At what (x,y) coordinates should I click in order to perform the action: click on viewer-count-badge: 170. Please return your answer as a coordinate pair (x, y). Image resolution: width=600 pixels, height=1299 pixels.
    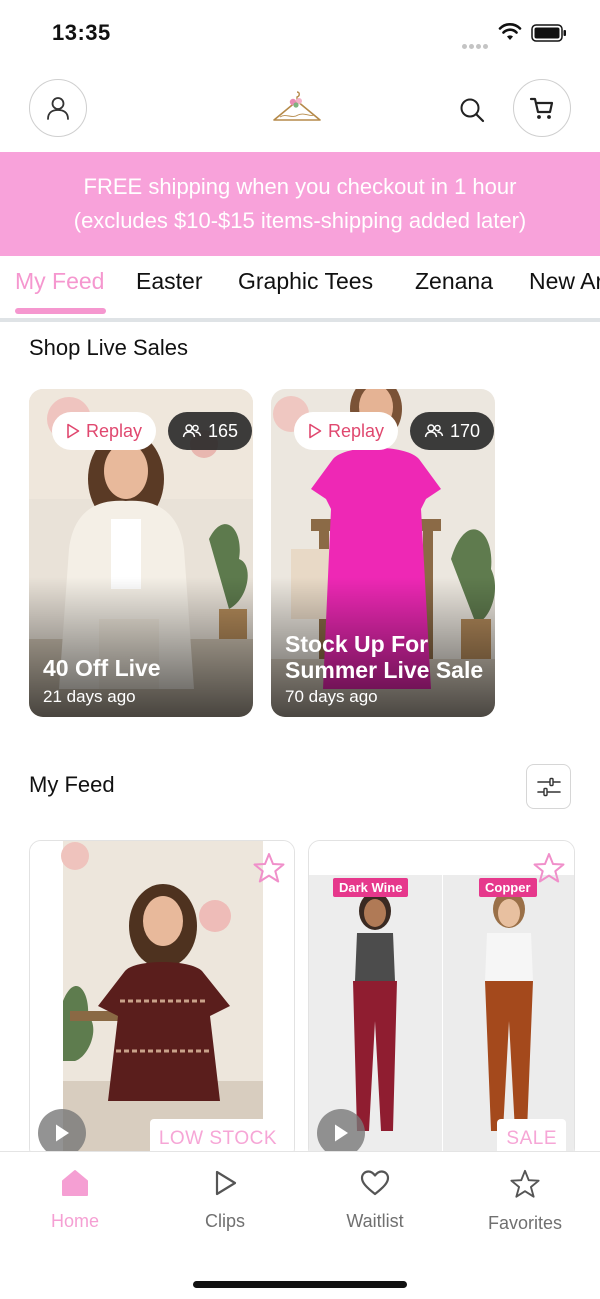
    Looking at the image, I should click on (452, 431).